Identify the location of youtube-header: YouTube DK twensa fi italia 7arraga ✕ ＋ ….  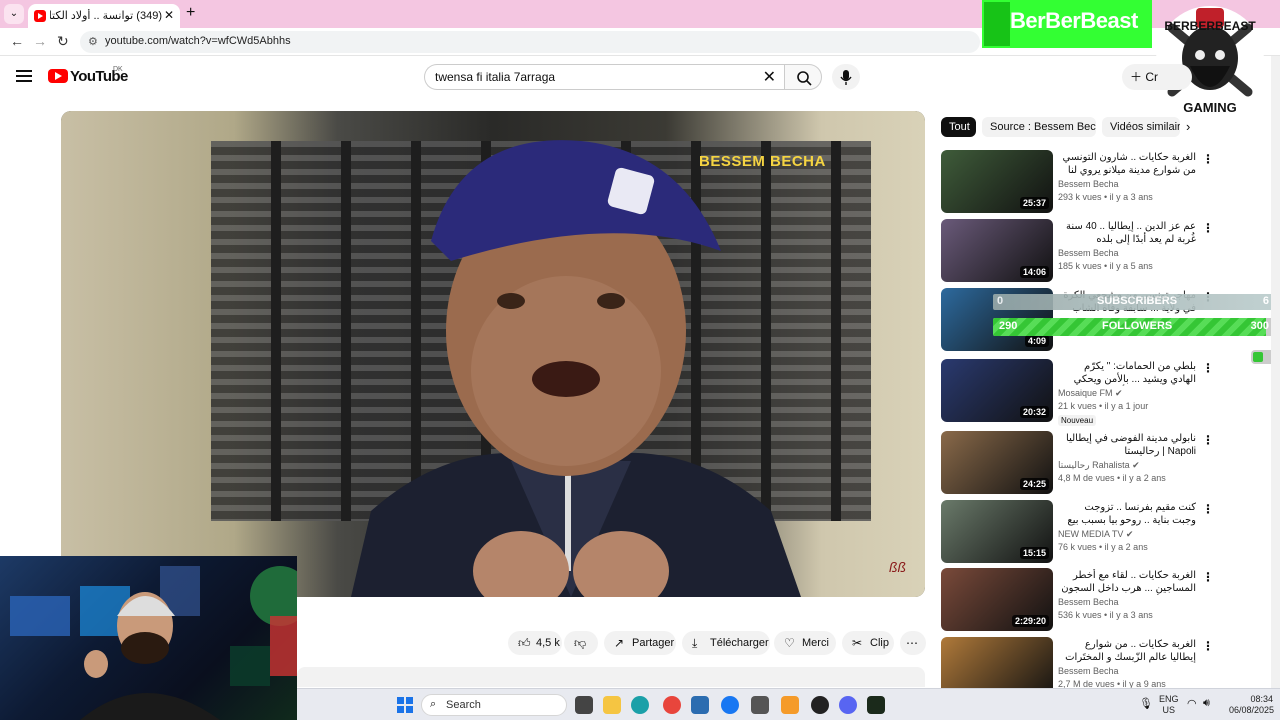
(640, 78).